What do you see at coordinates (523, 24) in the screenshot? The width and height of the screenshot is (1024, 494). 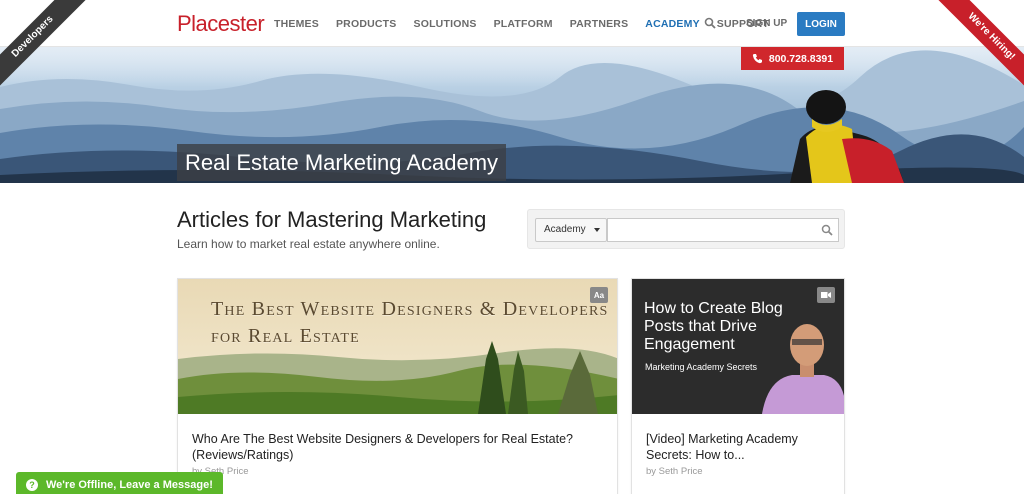 I see `nav-platform: PLATFORM` at bounding box center [523, 24].